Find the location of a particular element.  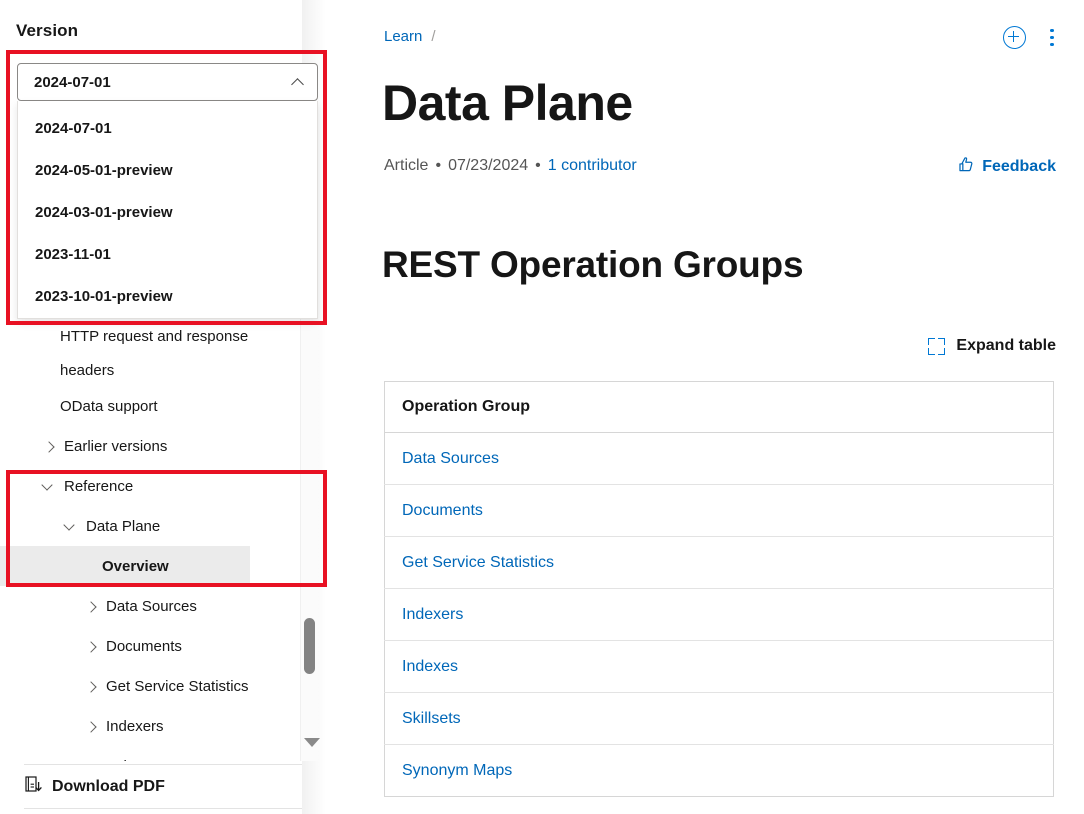

sidebar-item-get-service-statistics: Get Service Statistics is located at coordinates (151, 686).